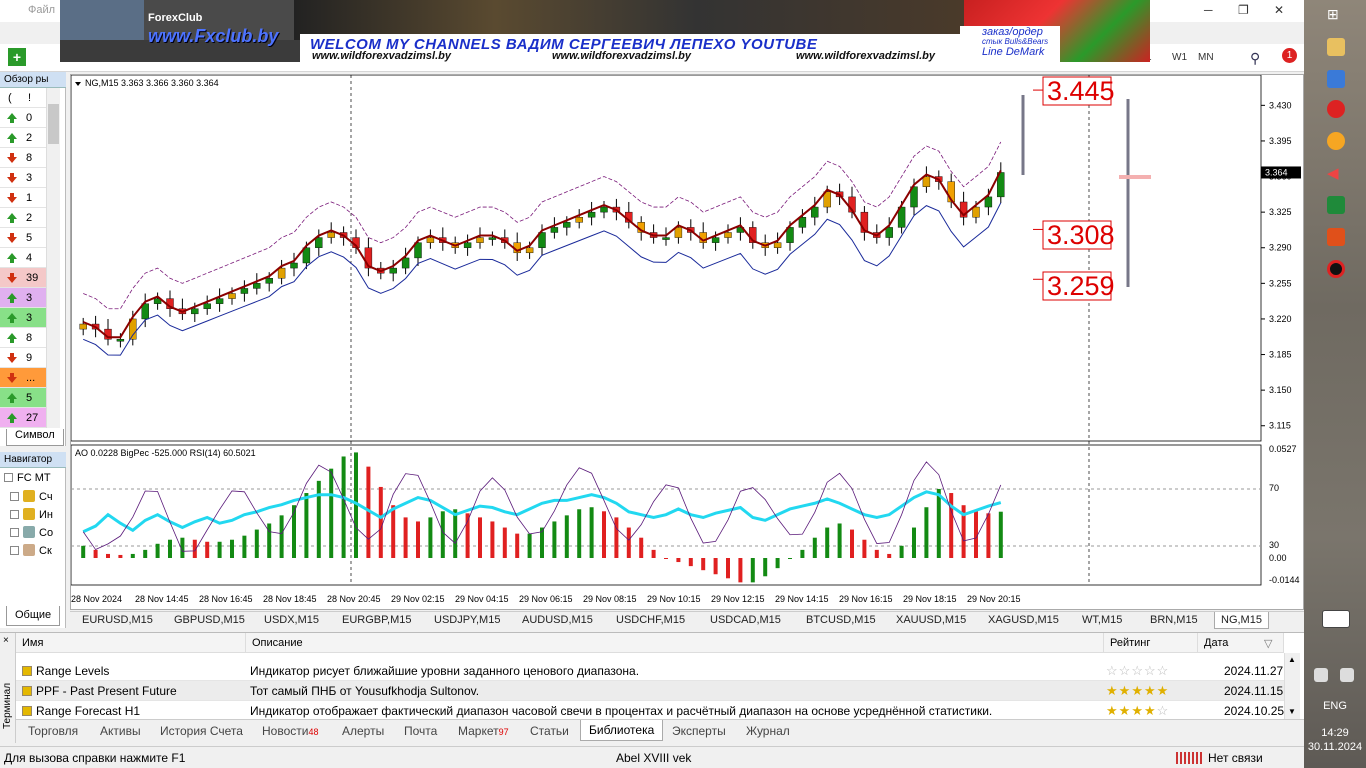  I want to click on paint-icon, so click(1336, 141).